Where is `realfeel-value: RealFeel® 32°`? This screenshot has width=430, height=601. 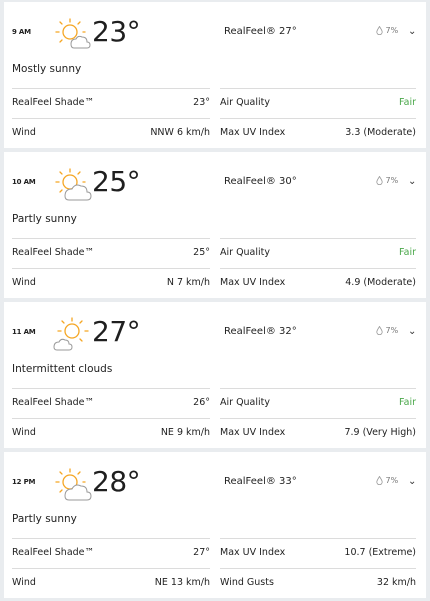
realfeel-value: RealFeel® 32° is located at coordinates (260, 331).